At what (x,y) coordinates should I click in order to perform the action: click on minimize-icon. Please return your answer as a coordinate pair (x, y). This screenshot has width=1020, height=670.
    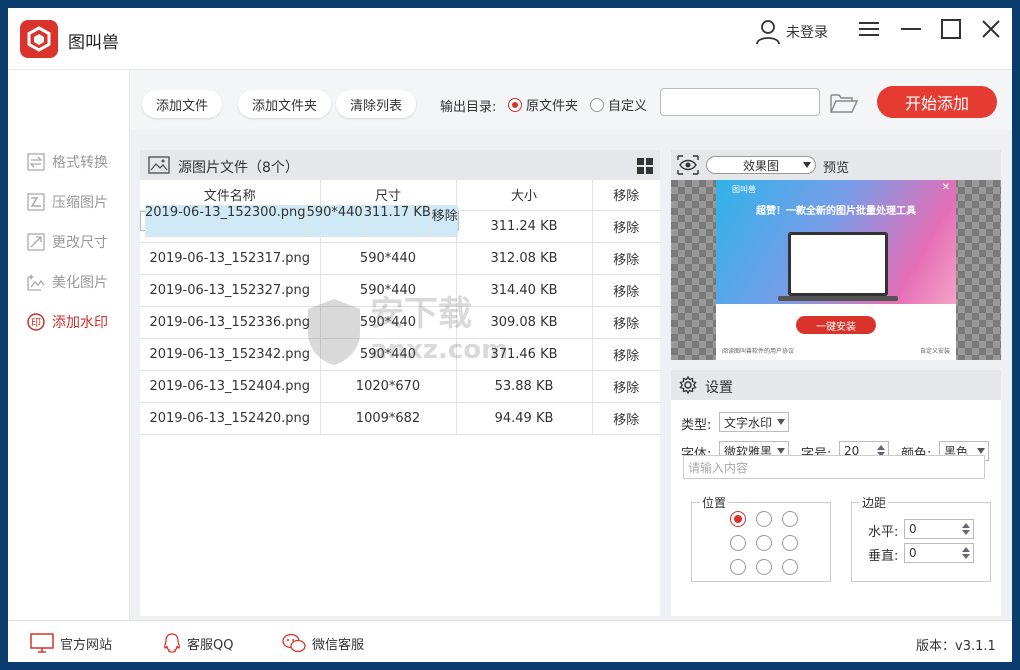
    Looking at the image, I should click on (914, 32).